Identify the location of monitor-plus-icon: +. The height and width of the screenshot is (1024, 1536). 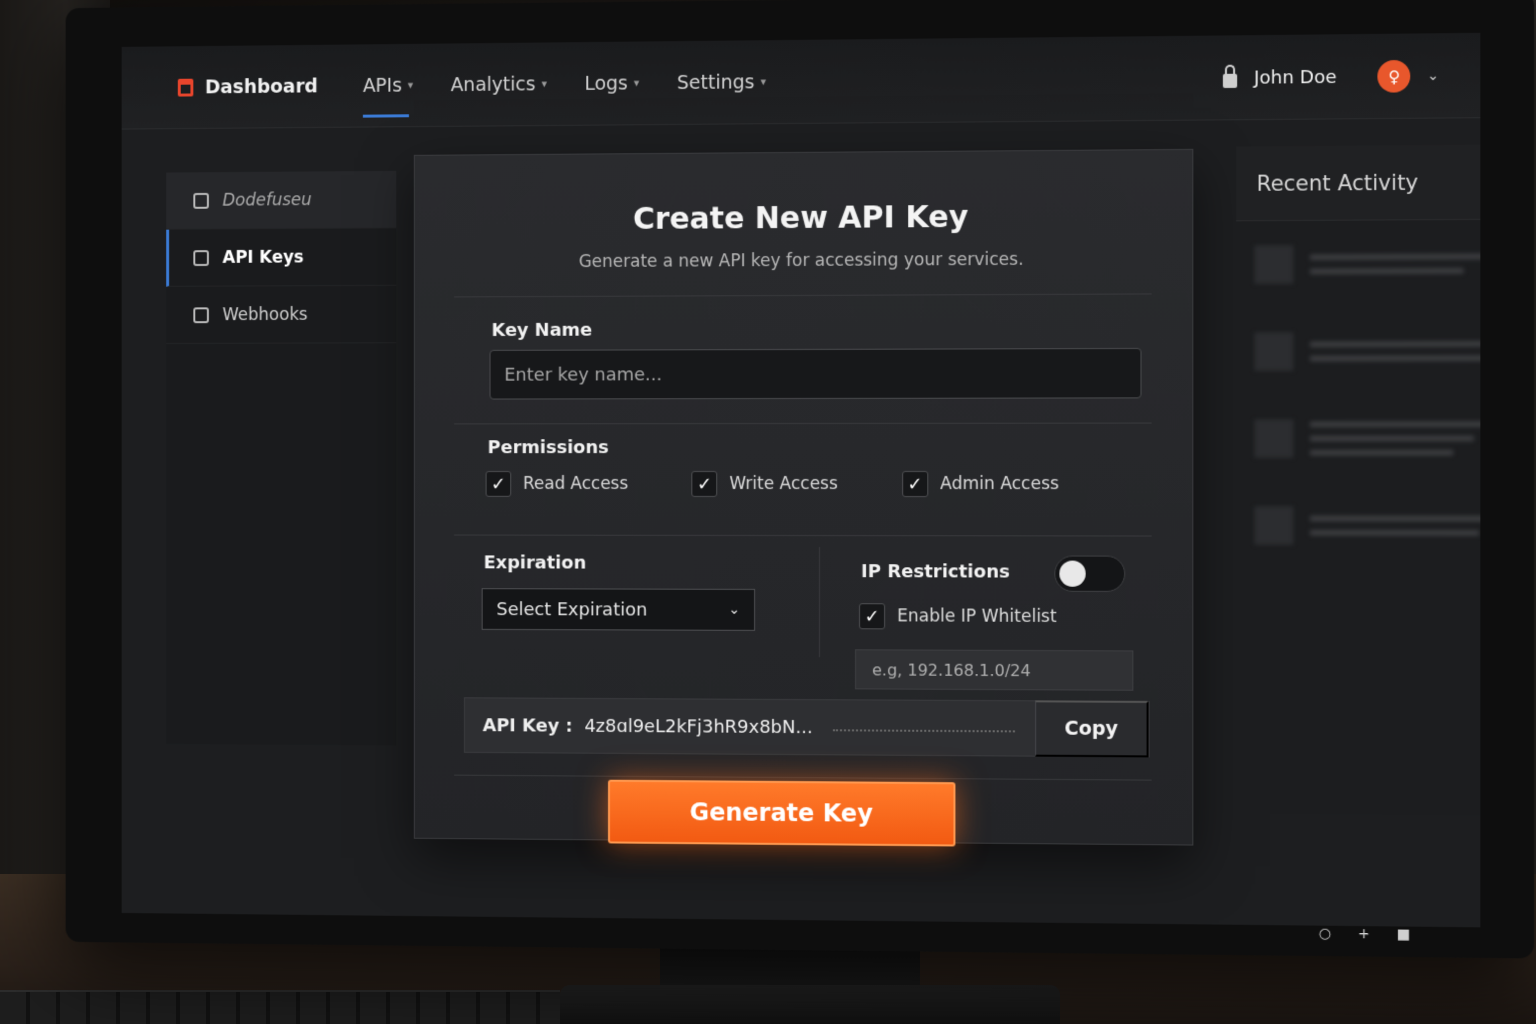
(1364, 934).